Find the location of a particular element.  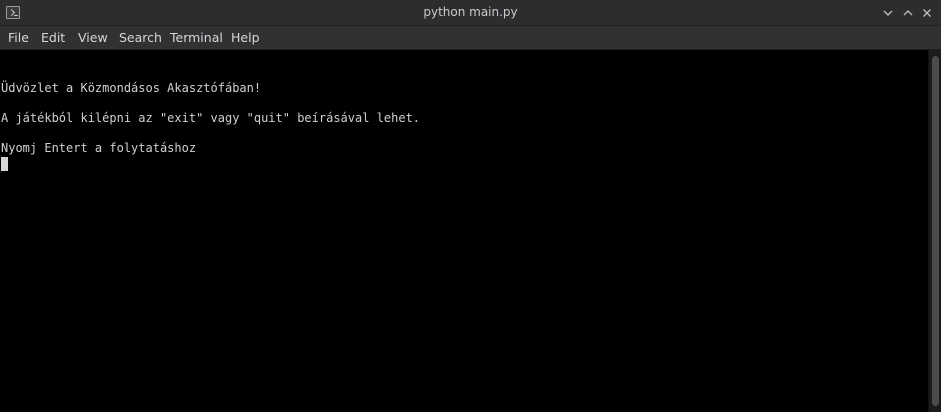

terminal-scrollbar is located at coordinates (934, 231).